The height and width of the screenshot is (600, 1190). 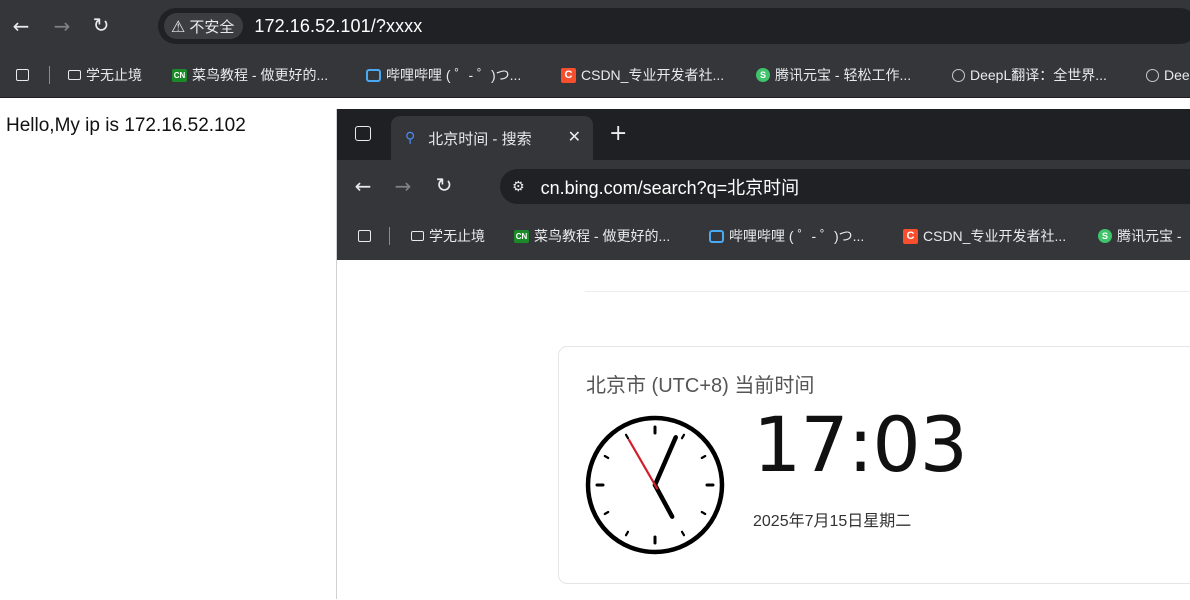 What do you see at coordinates (700, 386) in the screenshot?
I see `location-title: 北京市 (UTC+8) 当前时间` at bounding box center [700, 386].